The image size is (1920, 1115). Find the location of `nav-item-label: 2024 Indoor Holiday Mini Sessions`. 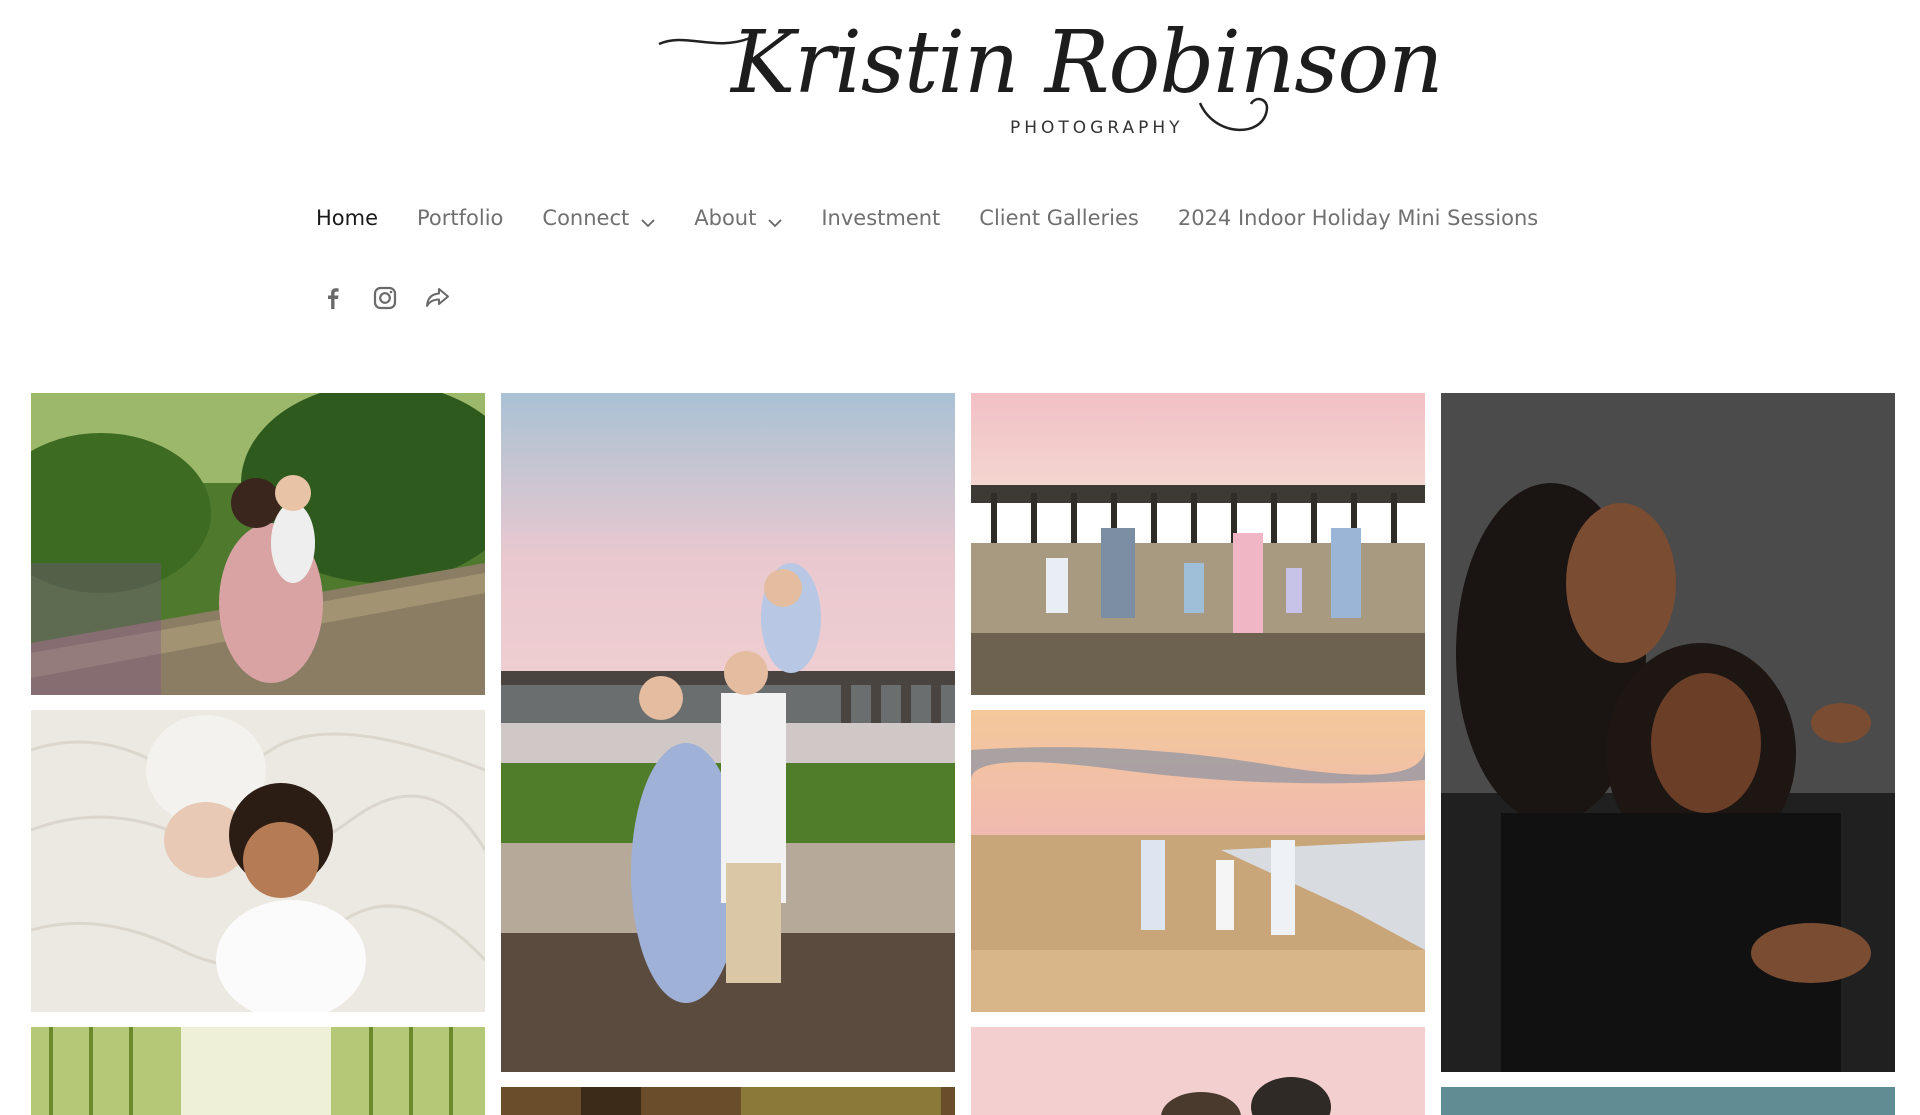

nav-item-label: 2024 Indoor Holiday Mini Sessions is located at coordinates (1358, 218).